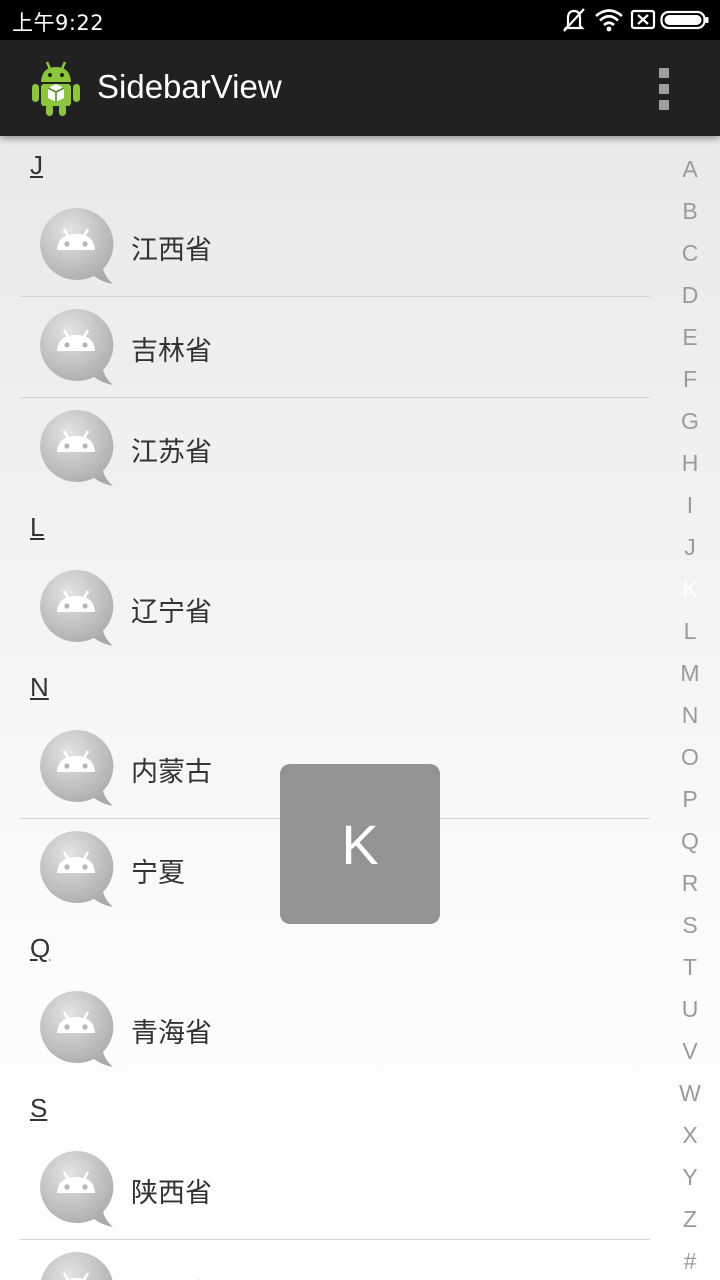 The image size is (720, 1280). What do you see at coordinates (690, 379) in the screenshot?
I see `sidebar-letter-f: F` at bounding box center [690, 379].